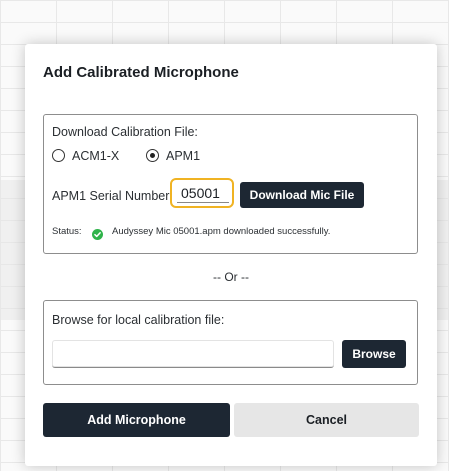  Describe the element at coordinates (193, 354) in the screenshot. I see `local-file-path-input` at that location.